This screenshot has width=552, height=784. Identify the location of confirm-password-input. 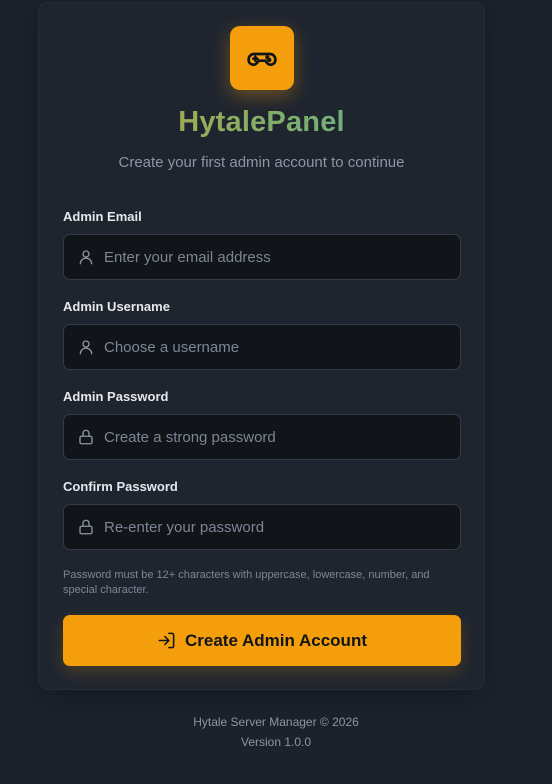
(274, 527).